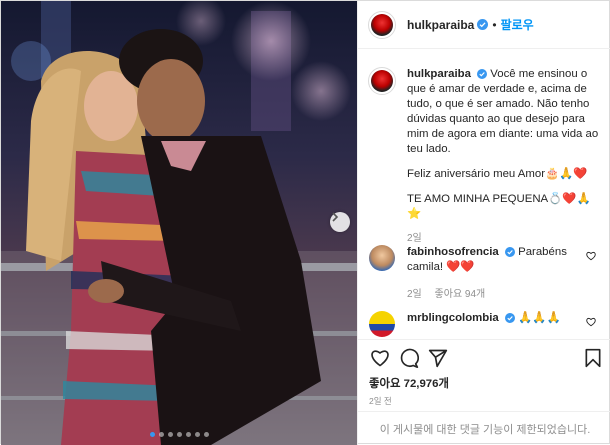  Describe the element at coordinates (484, 428) in the screenshot. I see `comments-disabled-notice: 이 게시물에 대한 댓글 기능이 제한되었습니다.` at that location.